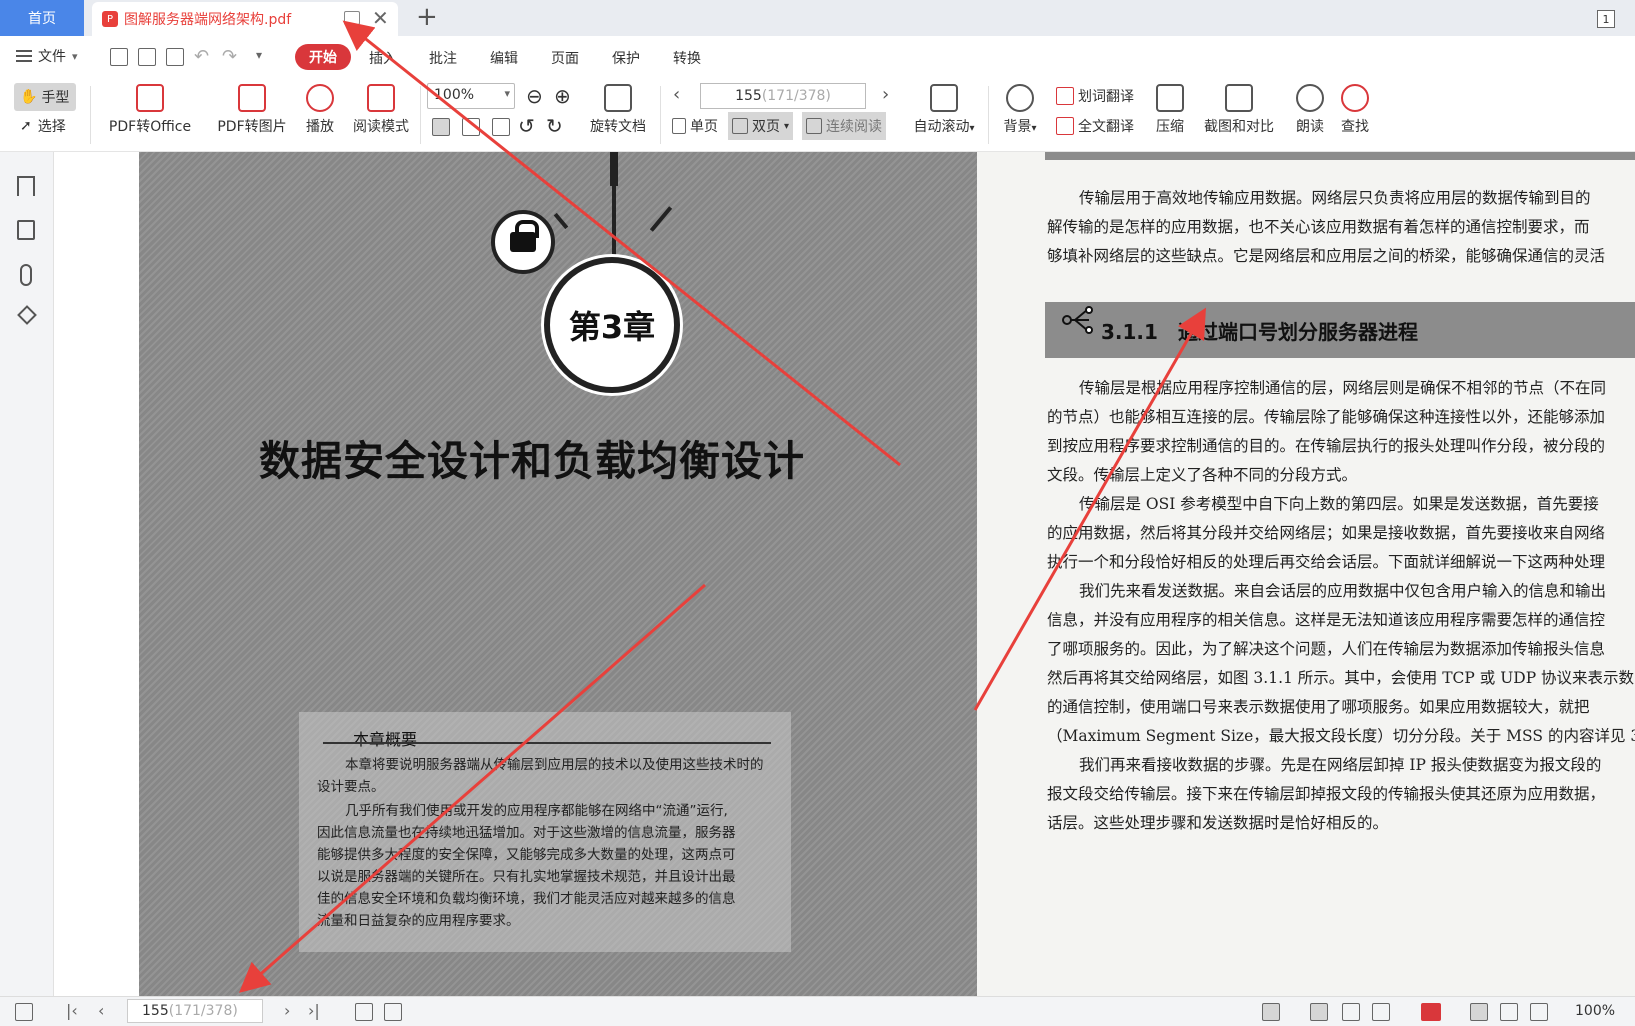  I want to click on hand-tool-button: ✋ 手型, so click(45, 97).